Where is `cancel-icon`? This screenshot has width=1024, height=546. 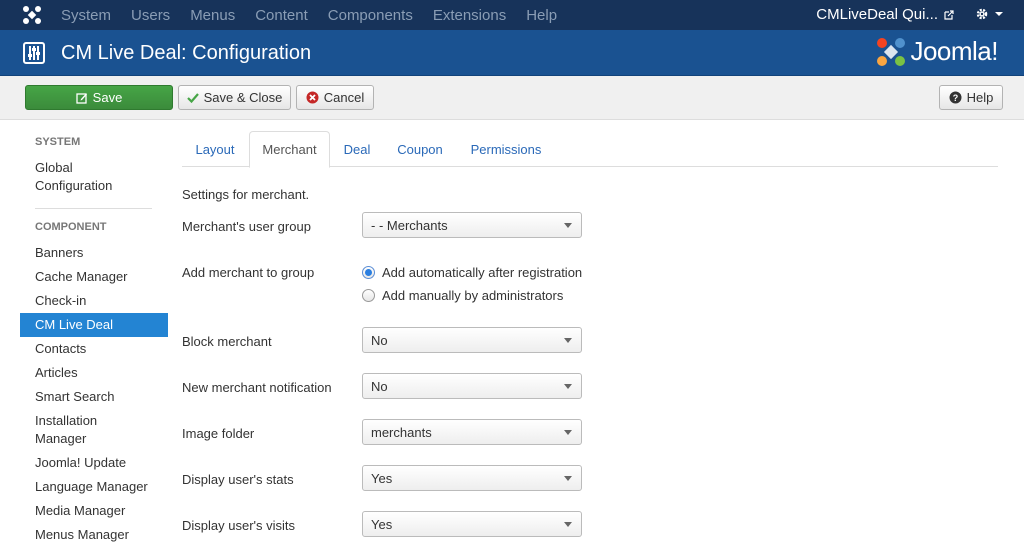
cancel-icon is located at coordinates (312, 97).